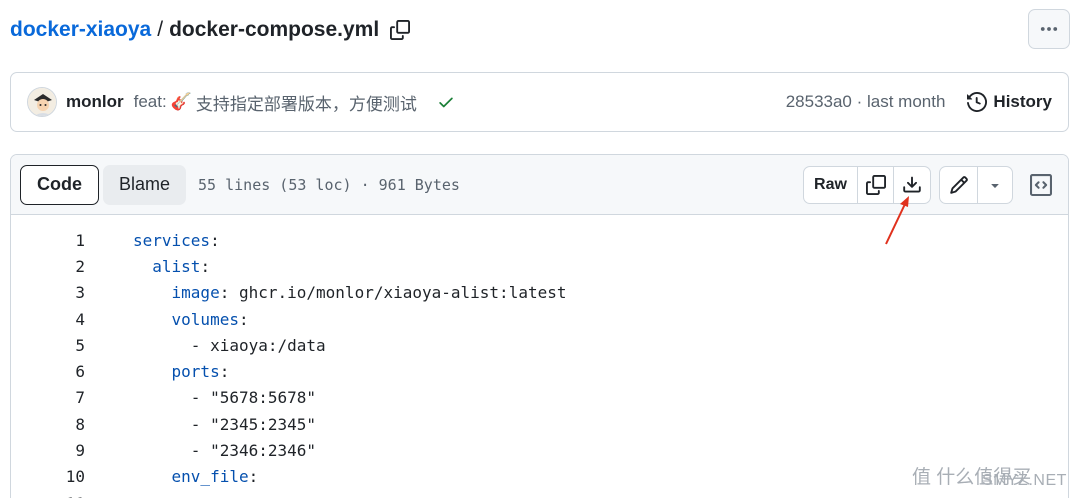 The image size is (1080, 498). What do you see at coordinates (539, 345) in the screenshot?
I see `code-line: 5 - xiaoya:/data` at bounding box center [539, 345].